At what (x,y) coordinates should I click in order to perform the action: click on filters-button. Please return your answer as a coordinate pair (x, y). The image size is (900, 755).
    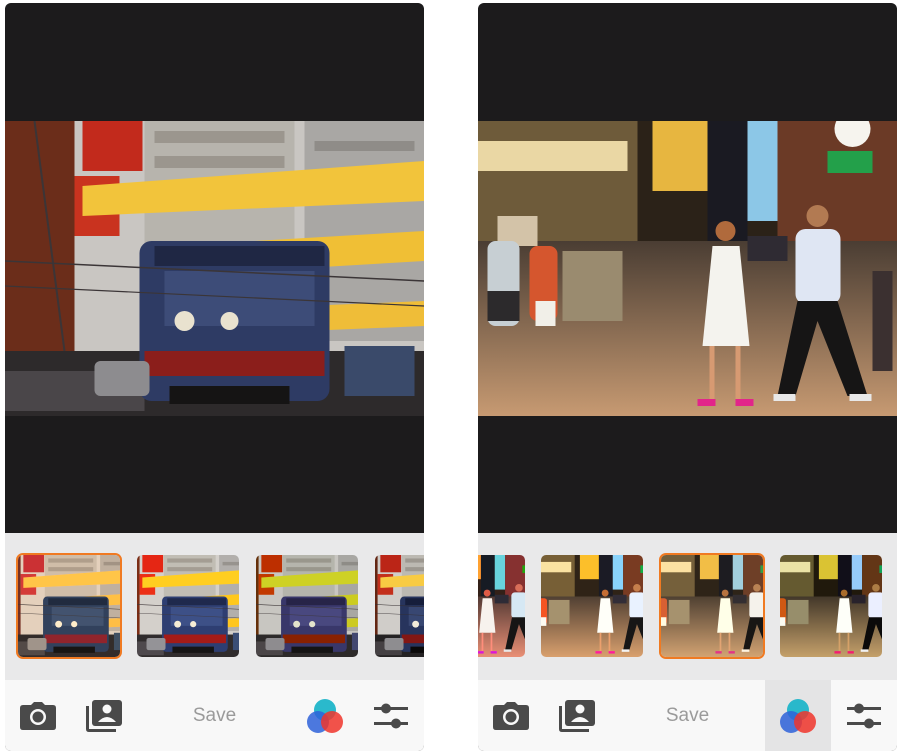
    Looking at the image, I should click on (325, 715).